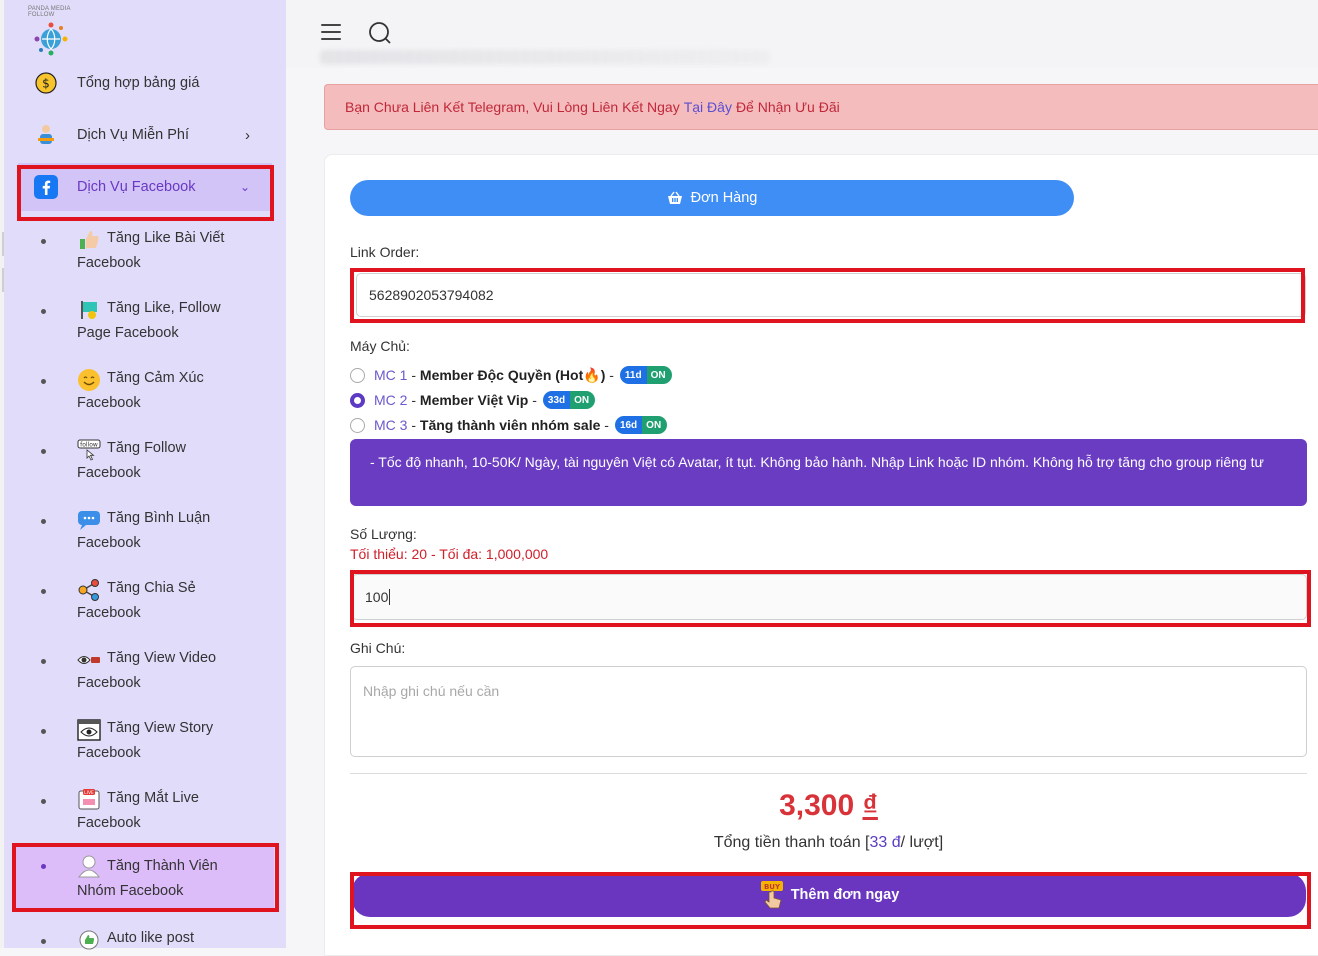  What do you see at coordinates (46, 135) in the screenshot?
I see `free-service-icon` at bounding box center [46, 135].